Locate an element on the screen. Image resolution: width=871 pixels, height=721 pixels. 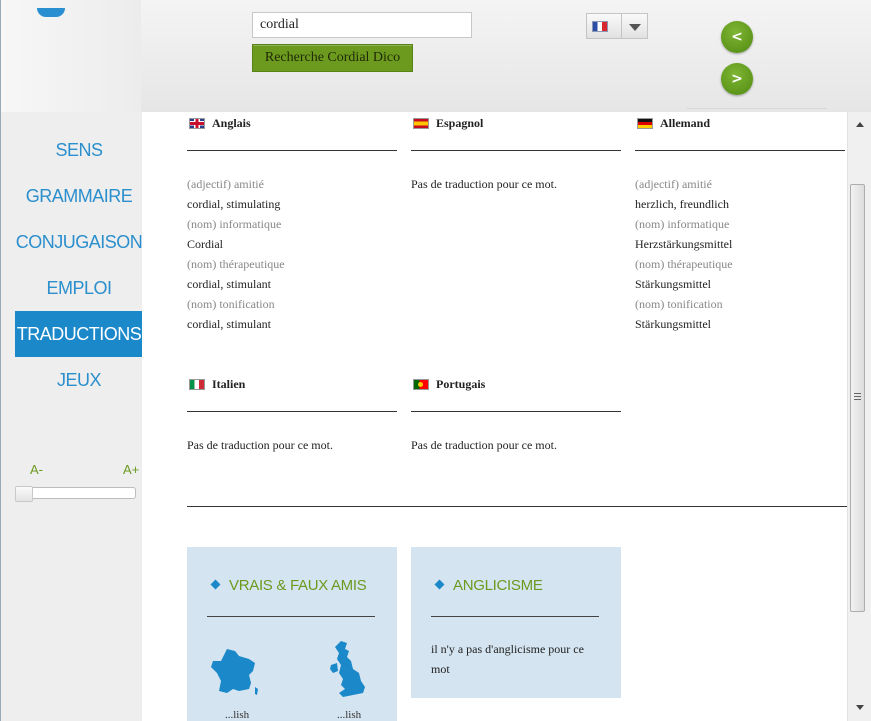
flag-it-icon is located at coordinates (197, 384).